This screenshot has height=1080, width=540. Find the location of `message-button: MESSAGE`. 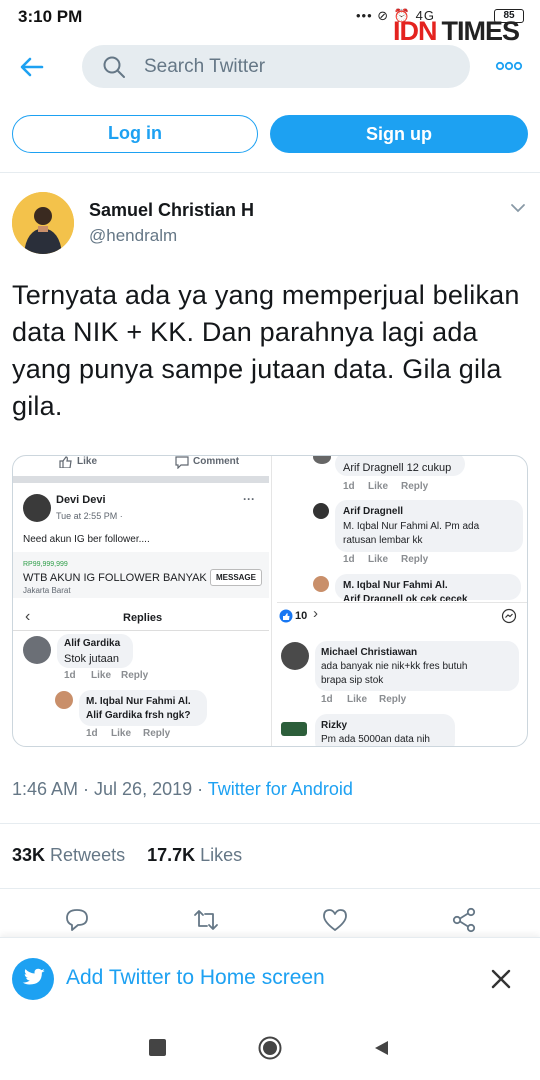

message-button: MESSAGE is located at coordinates (236, 577).